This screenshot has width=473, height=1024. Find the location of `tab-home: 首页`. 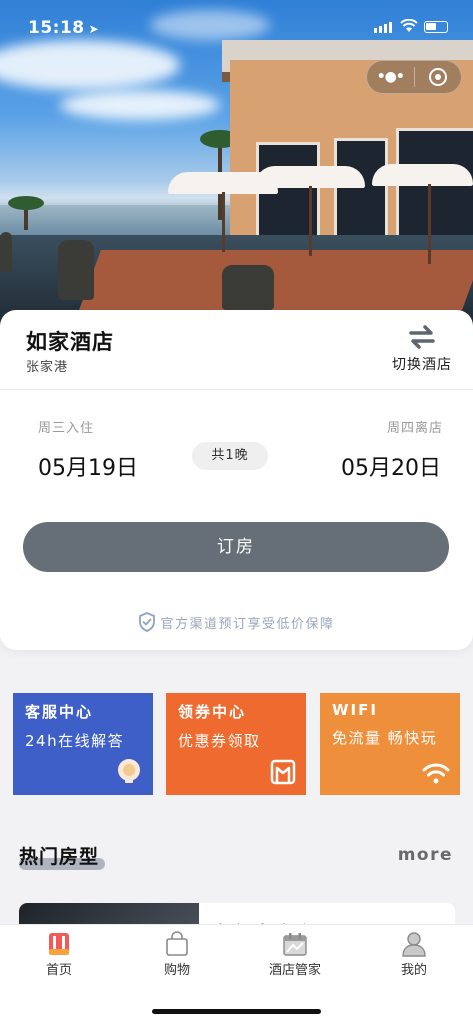

tab-home: 首页 is located at coordinates (59, 954).